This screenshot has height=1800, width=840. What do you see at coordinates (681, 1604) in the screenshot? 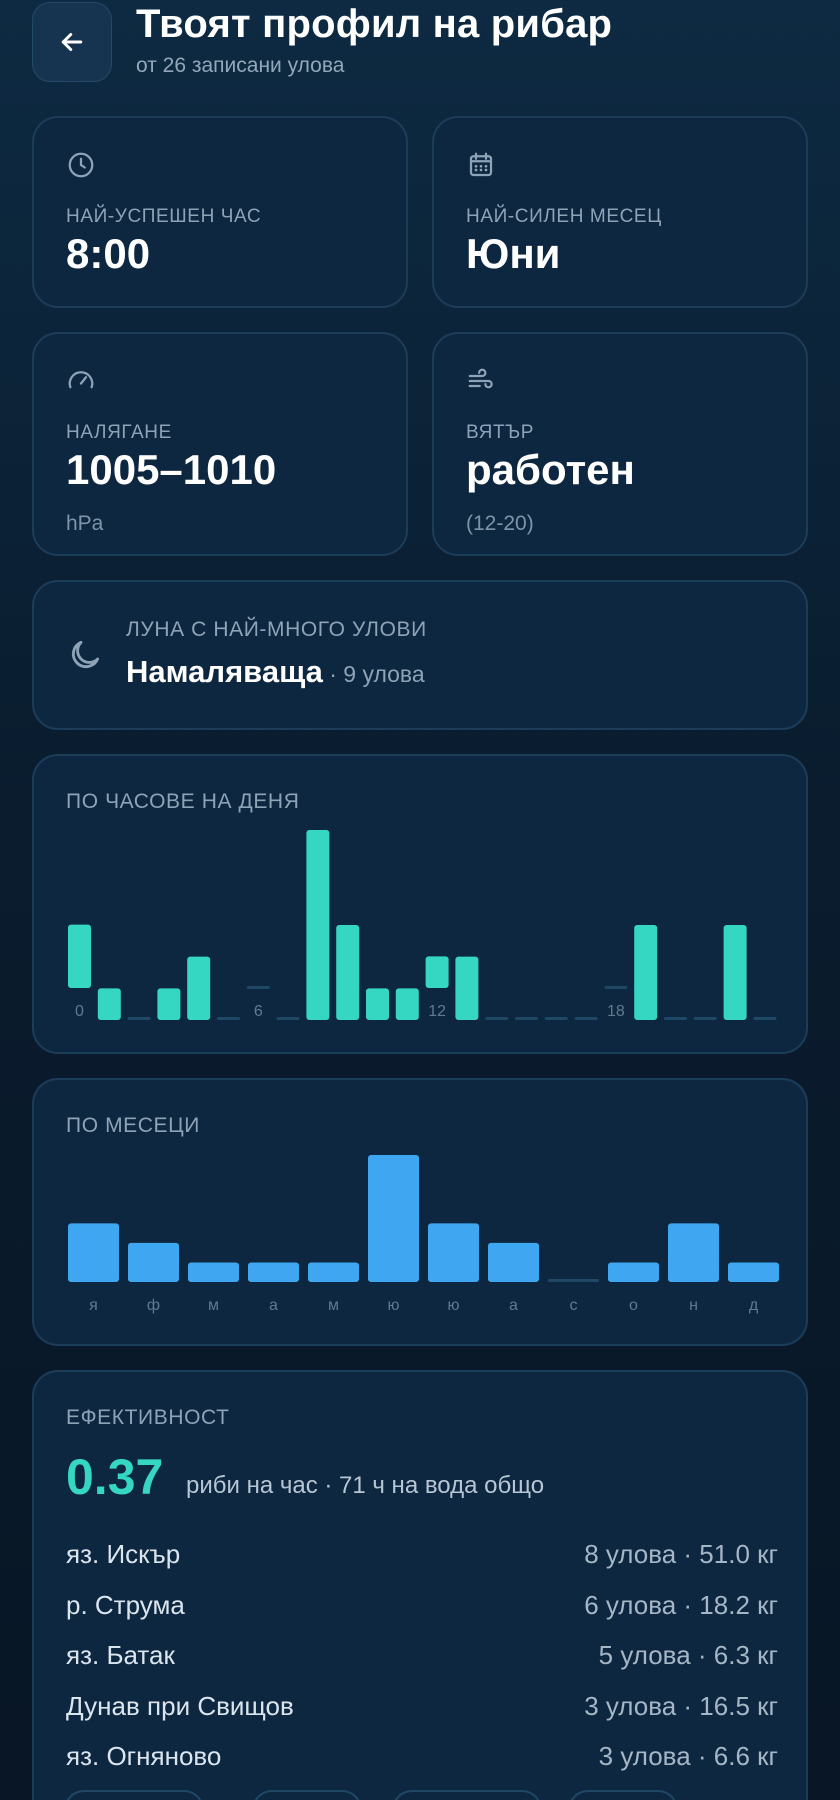
I see `lake-stats: 6 улова · 18.2 кг` at bounding box center [681, 1604].